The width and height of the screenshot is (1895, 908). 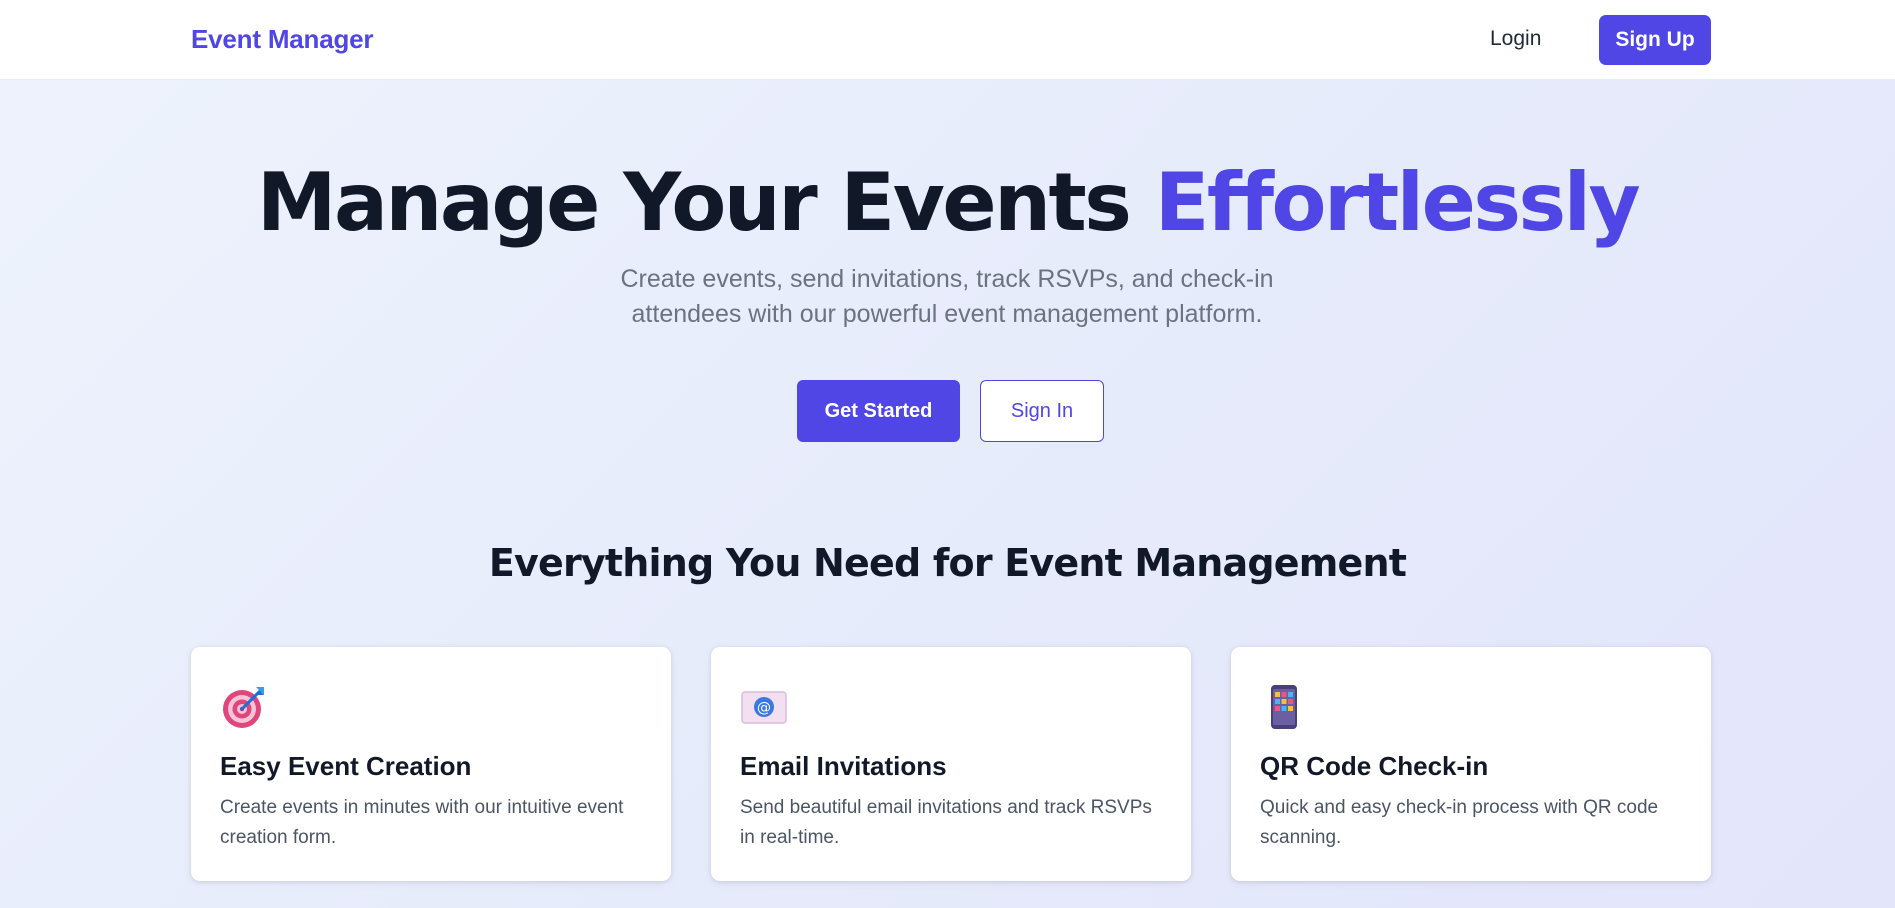 What do you see at coordinates (947, 40) in the screenshot?
I see `top-navbar: Event Manager Login Sign Up` at bounding box center [947, 40].